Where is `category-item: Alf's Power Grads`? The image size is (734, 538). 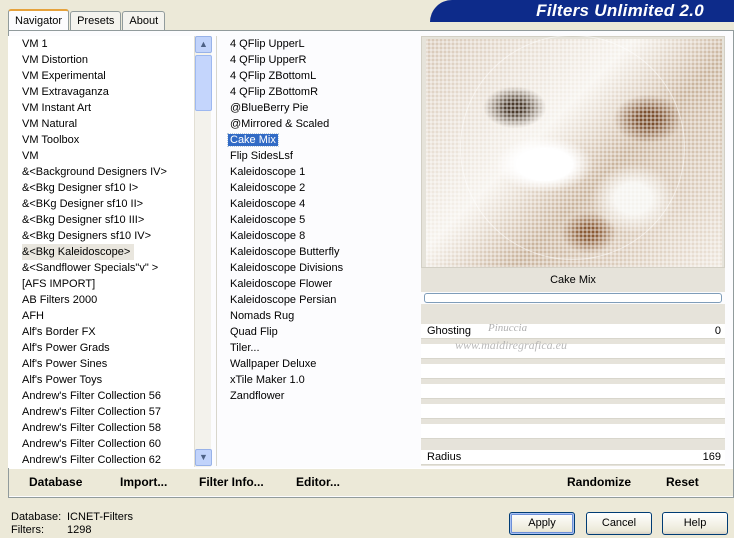
category-item: Alf's Power Grads is located at coordinates (102, 348).